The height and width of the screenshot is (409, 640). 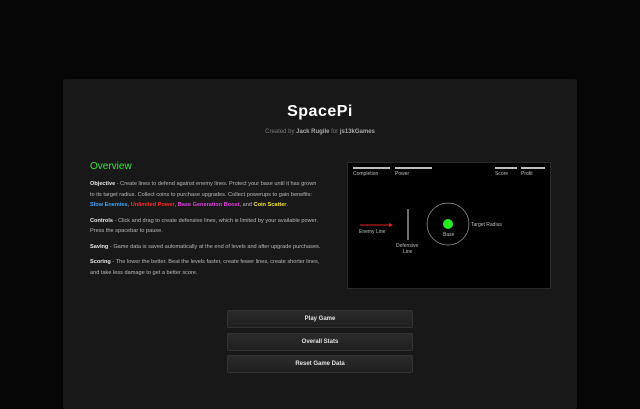 What do you see at coordinates (313, 132) in the screenshot?
I see `author-name: Jack Rugile` at bounding box center [313, 132].